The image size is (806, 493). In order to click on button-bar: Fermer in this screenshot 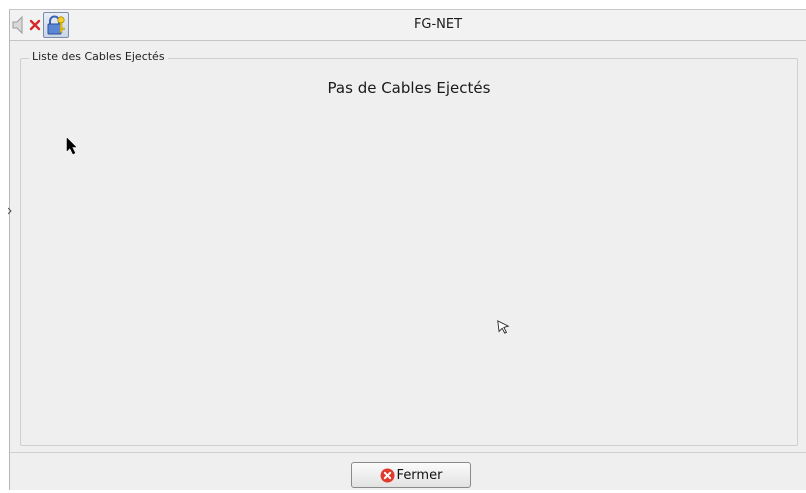, I will do `click(408, 472)`.